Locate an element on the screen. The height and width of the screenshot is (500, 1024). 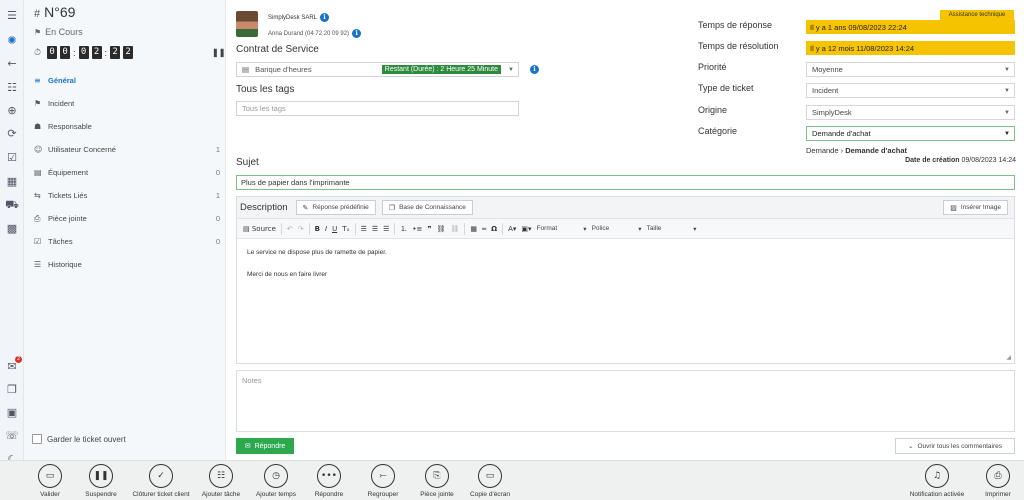
insert-image-button: ▨ Insérer Image is located at coordinates (975, 207).